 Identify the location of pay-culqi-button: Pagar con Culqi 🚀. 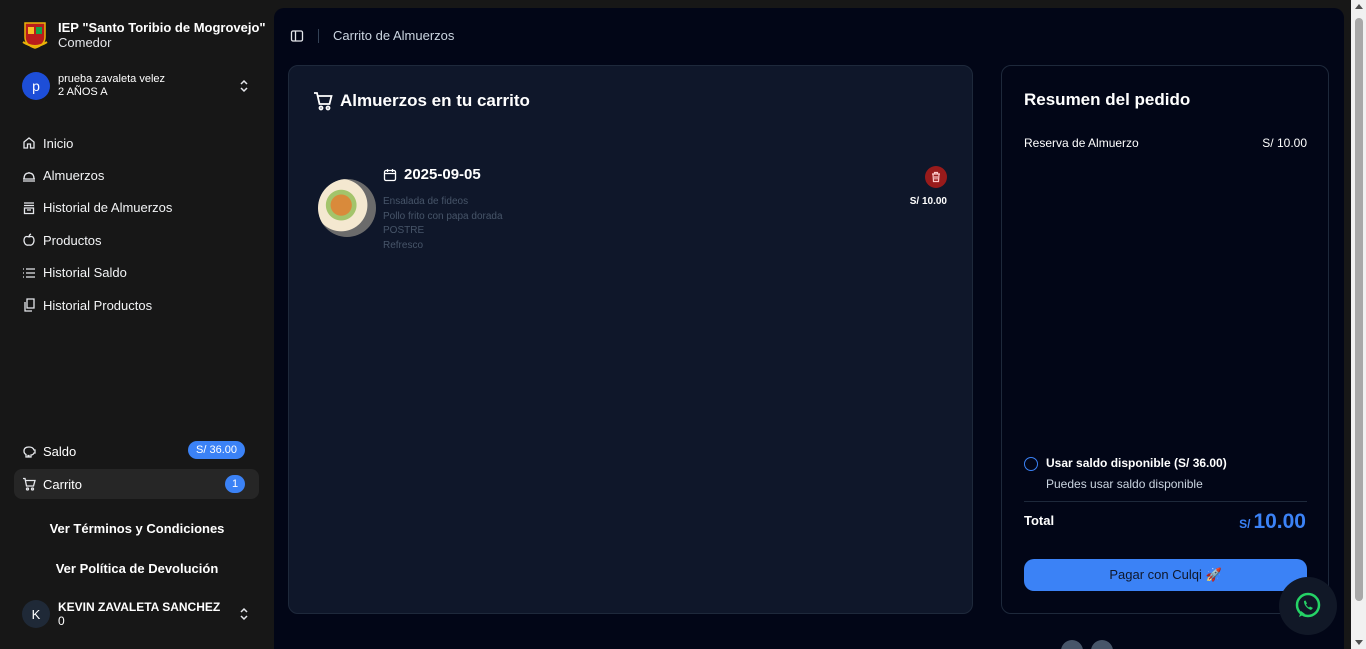
(1165, 575).